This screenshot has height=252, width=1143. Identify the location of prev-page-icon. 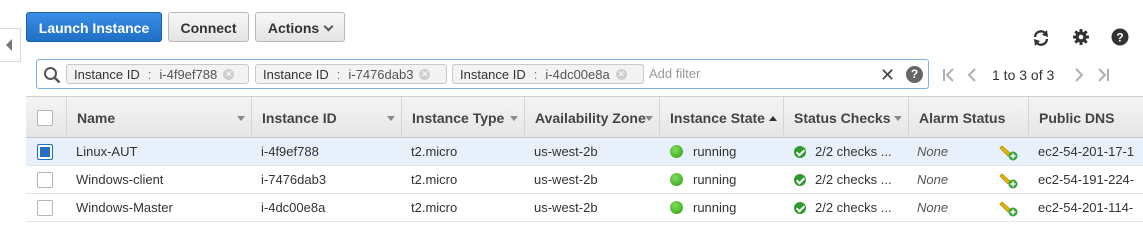
(972, 75).